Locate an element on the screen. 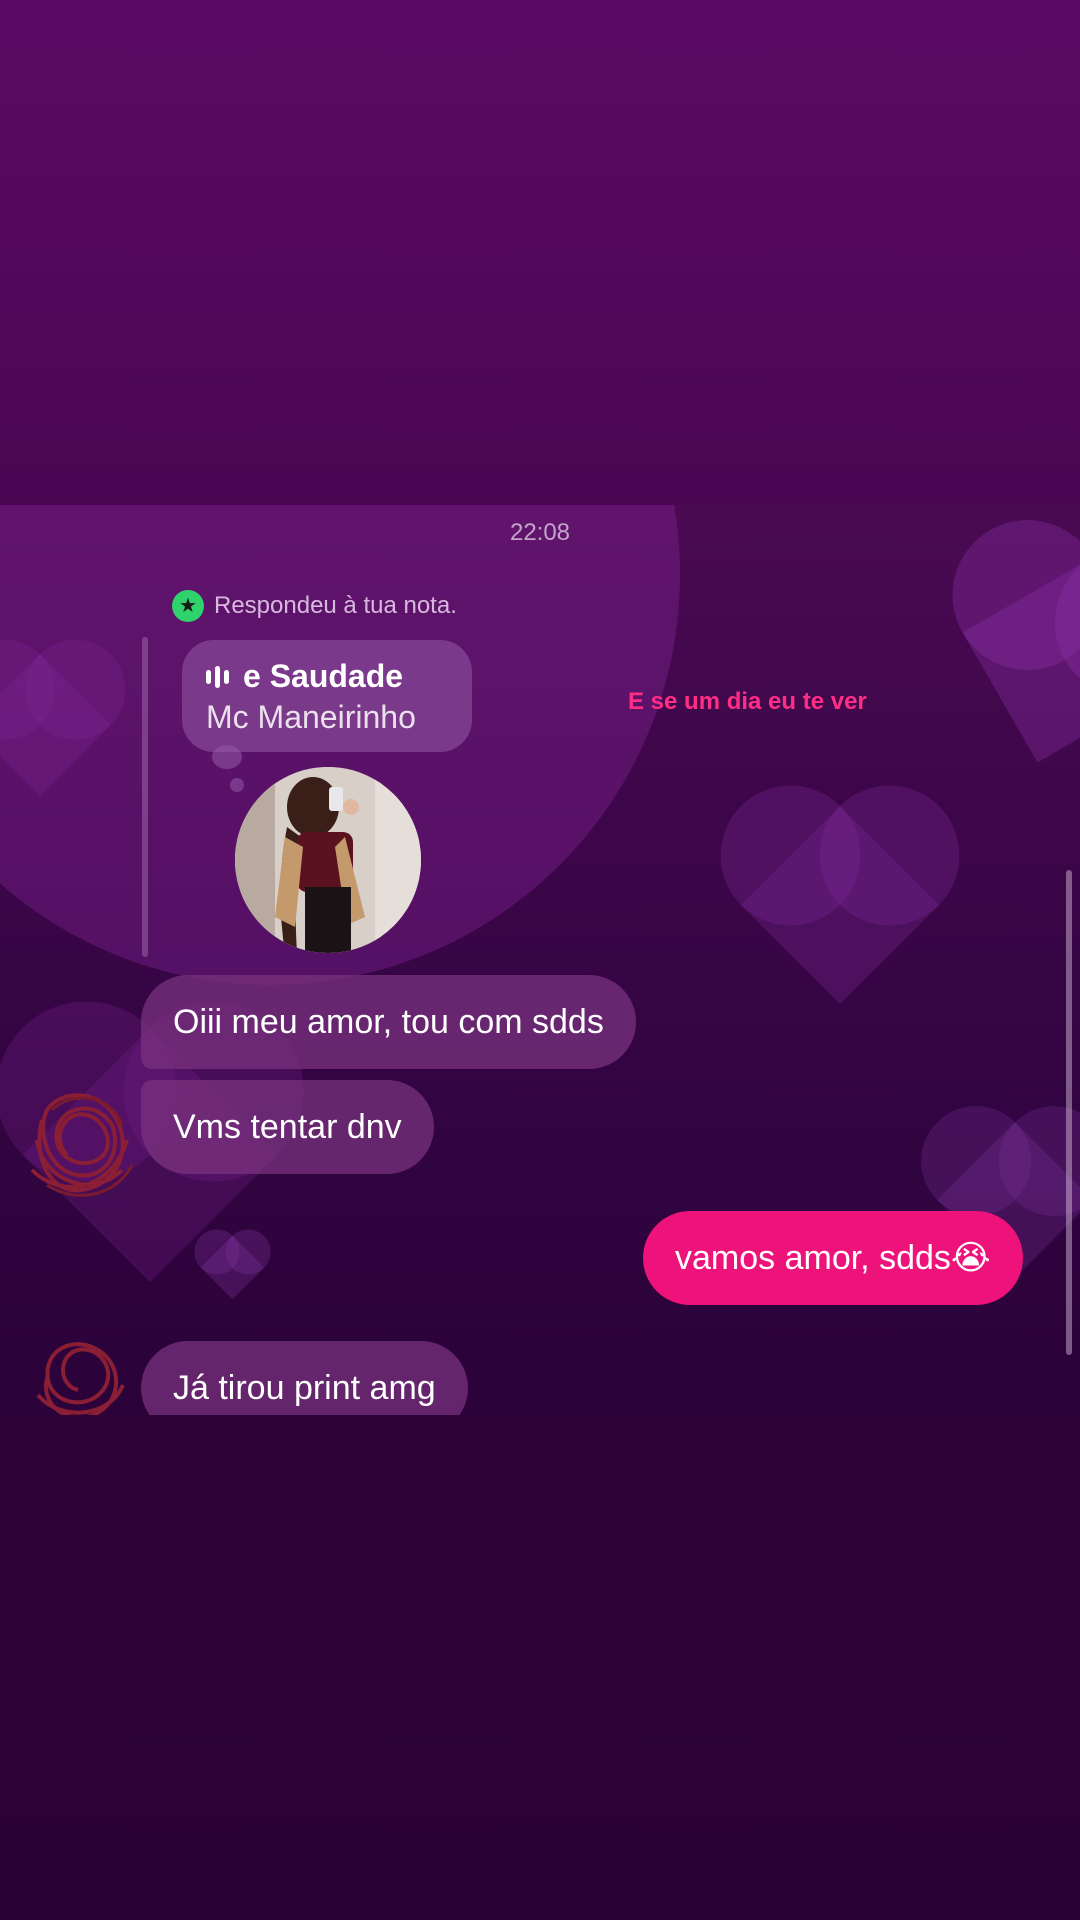  note-song-title: e Saudade is located at coordinates (323, 676).